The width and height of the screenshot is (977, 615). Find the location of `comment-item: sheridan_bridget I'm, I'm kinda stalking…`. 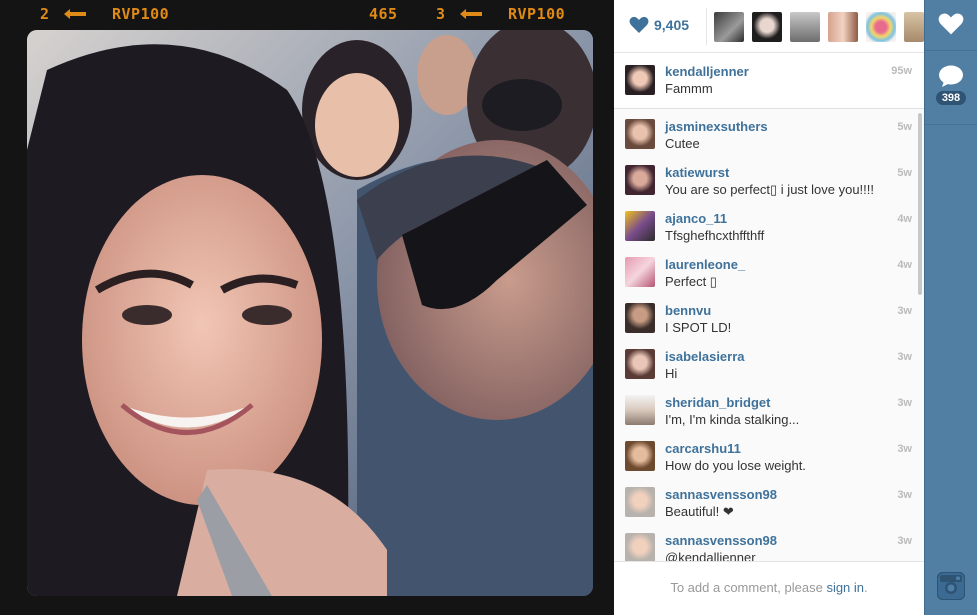

comment-item: sheridan_bridget I'm, I'm kinda stalking… is located at coordinates (769, 418).